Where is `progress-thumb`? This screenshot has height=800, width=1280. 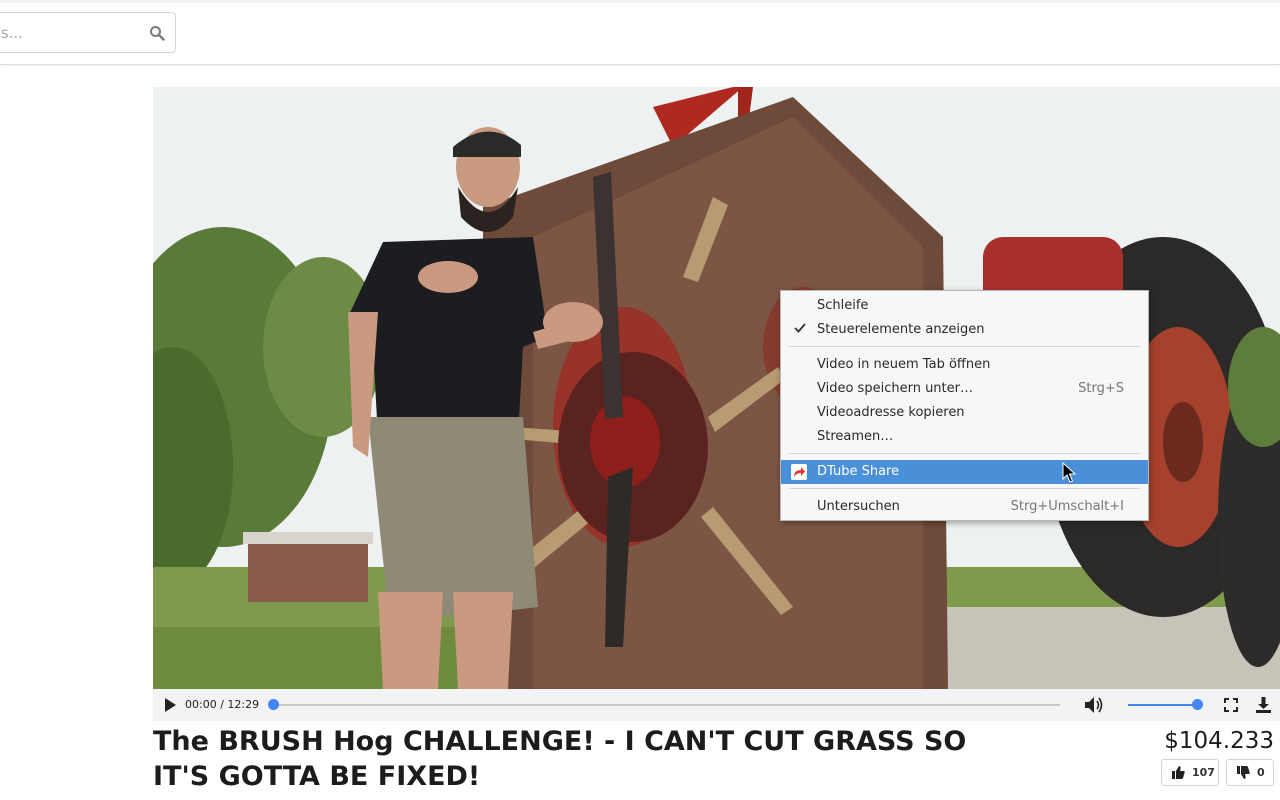
progress-thumb is located at coordinates (273, 704).